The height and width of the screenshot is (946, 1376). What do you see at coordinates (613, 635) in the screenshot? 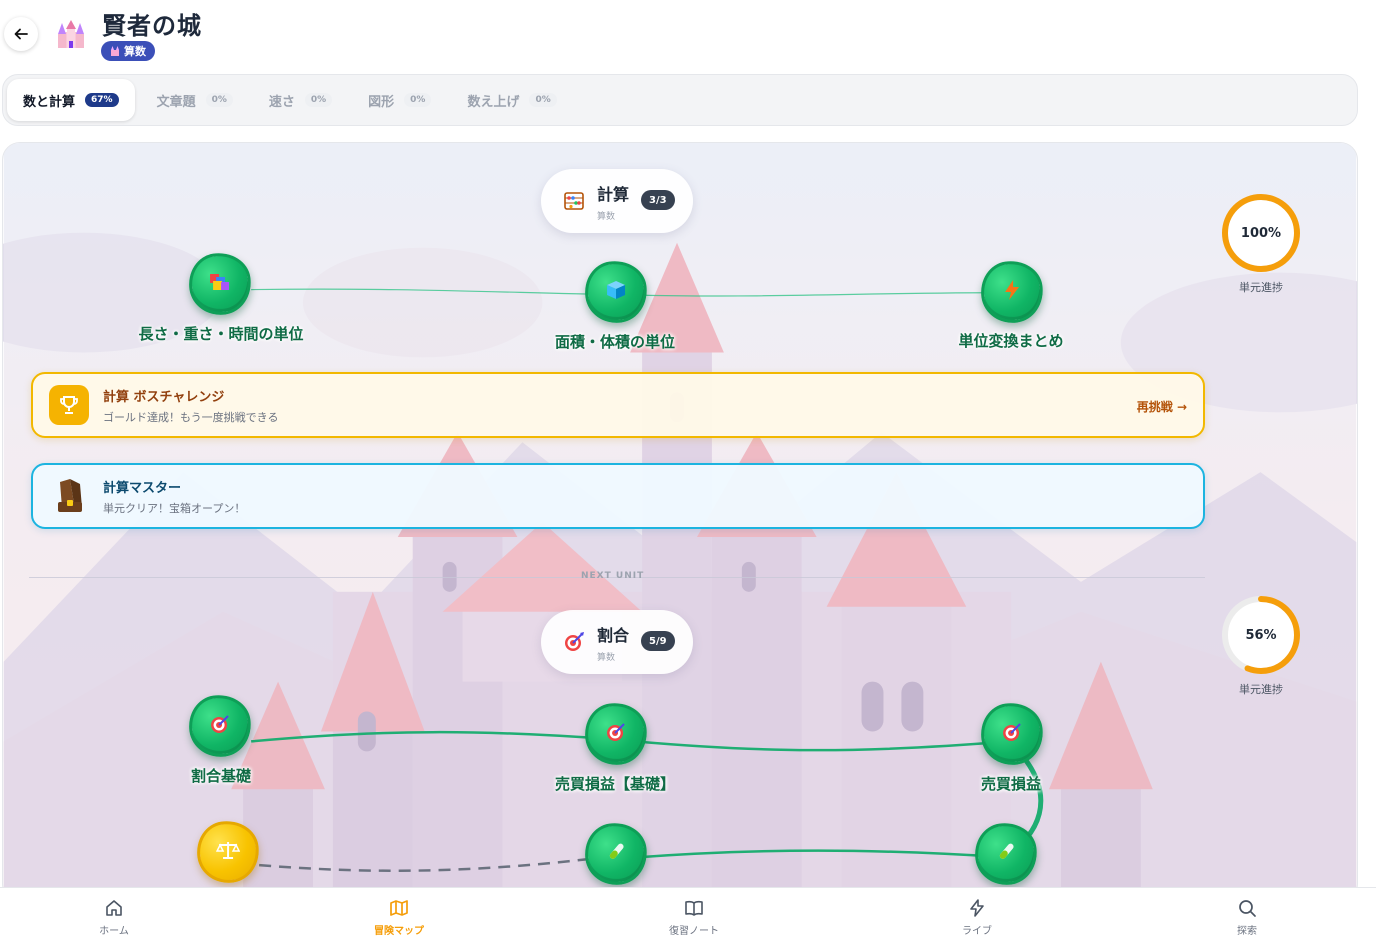
I see `unit-name: 割合` at bounding box center [613, 635].